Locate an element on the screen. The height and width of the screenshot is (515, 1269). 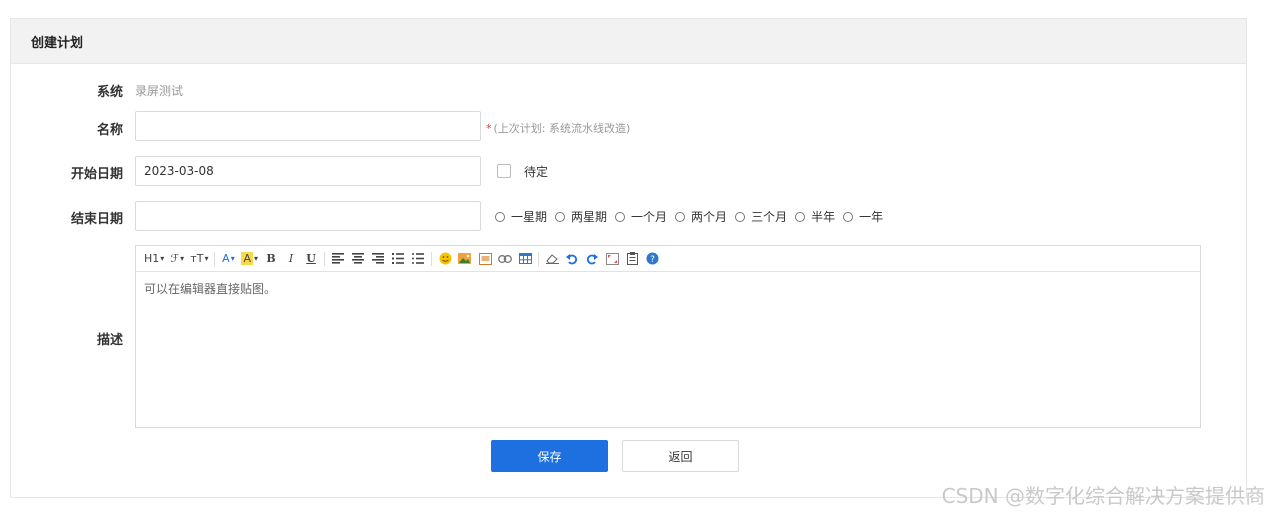
back-button: 返回 is located at coordinates (680, 456).